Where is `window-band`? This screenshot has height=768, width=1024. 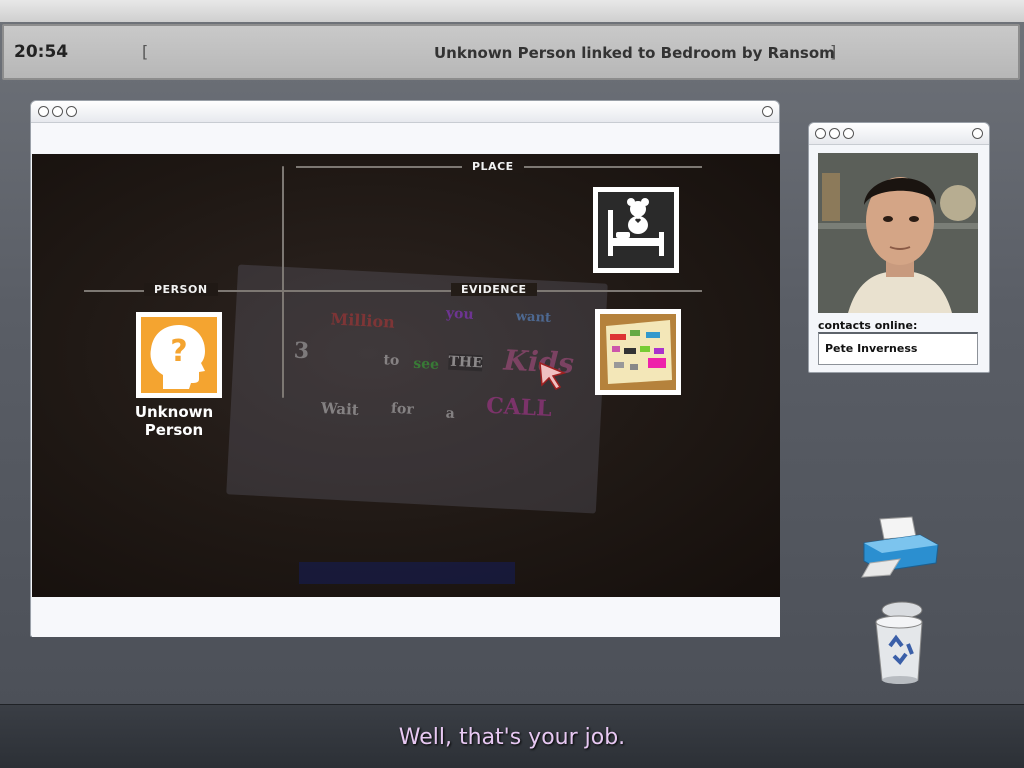
window-band is located at coordinates (405, 138).